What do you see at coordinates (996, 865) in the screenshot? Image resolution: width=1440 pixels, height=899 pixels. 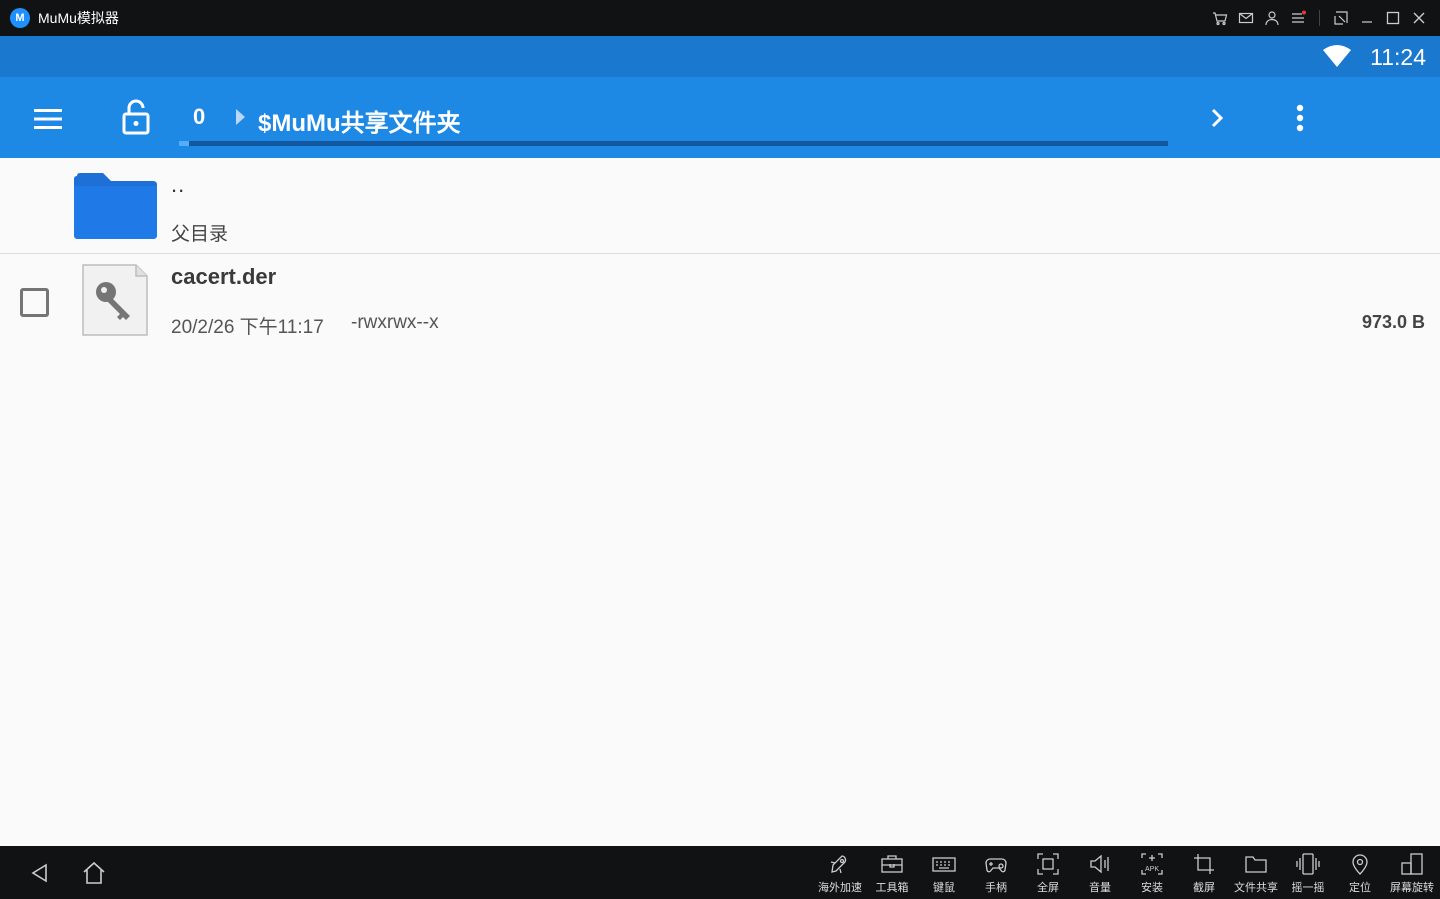 I see `gamepad-icon` at bounding box center [996, 865].